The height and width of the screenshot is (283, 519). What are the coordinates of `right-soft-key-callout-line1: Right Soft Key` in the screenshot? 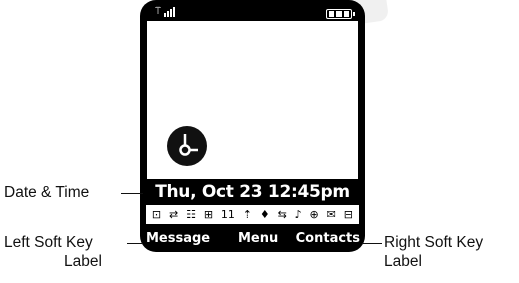 It's located at (434, 242).